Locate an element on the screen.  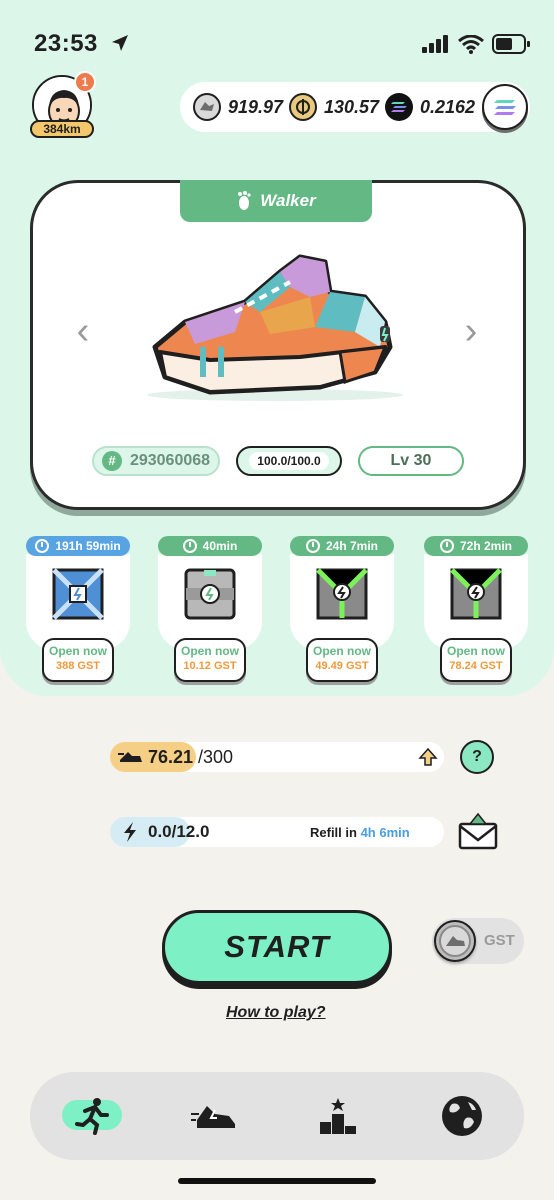
gst-sneaker-icon is located at coordinates (455, 941).